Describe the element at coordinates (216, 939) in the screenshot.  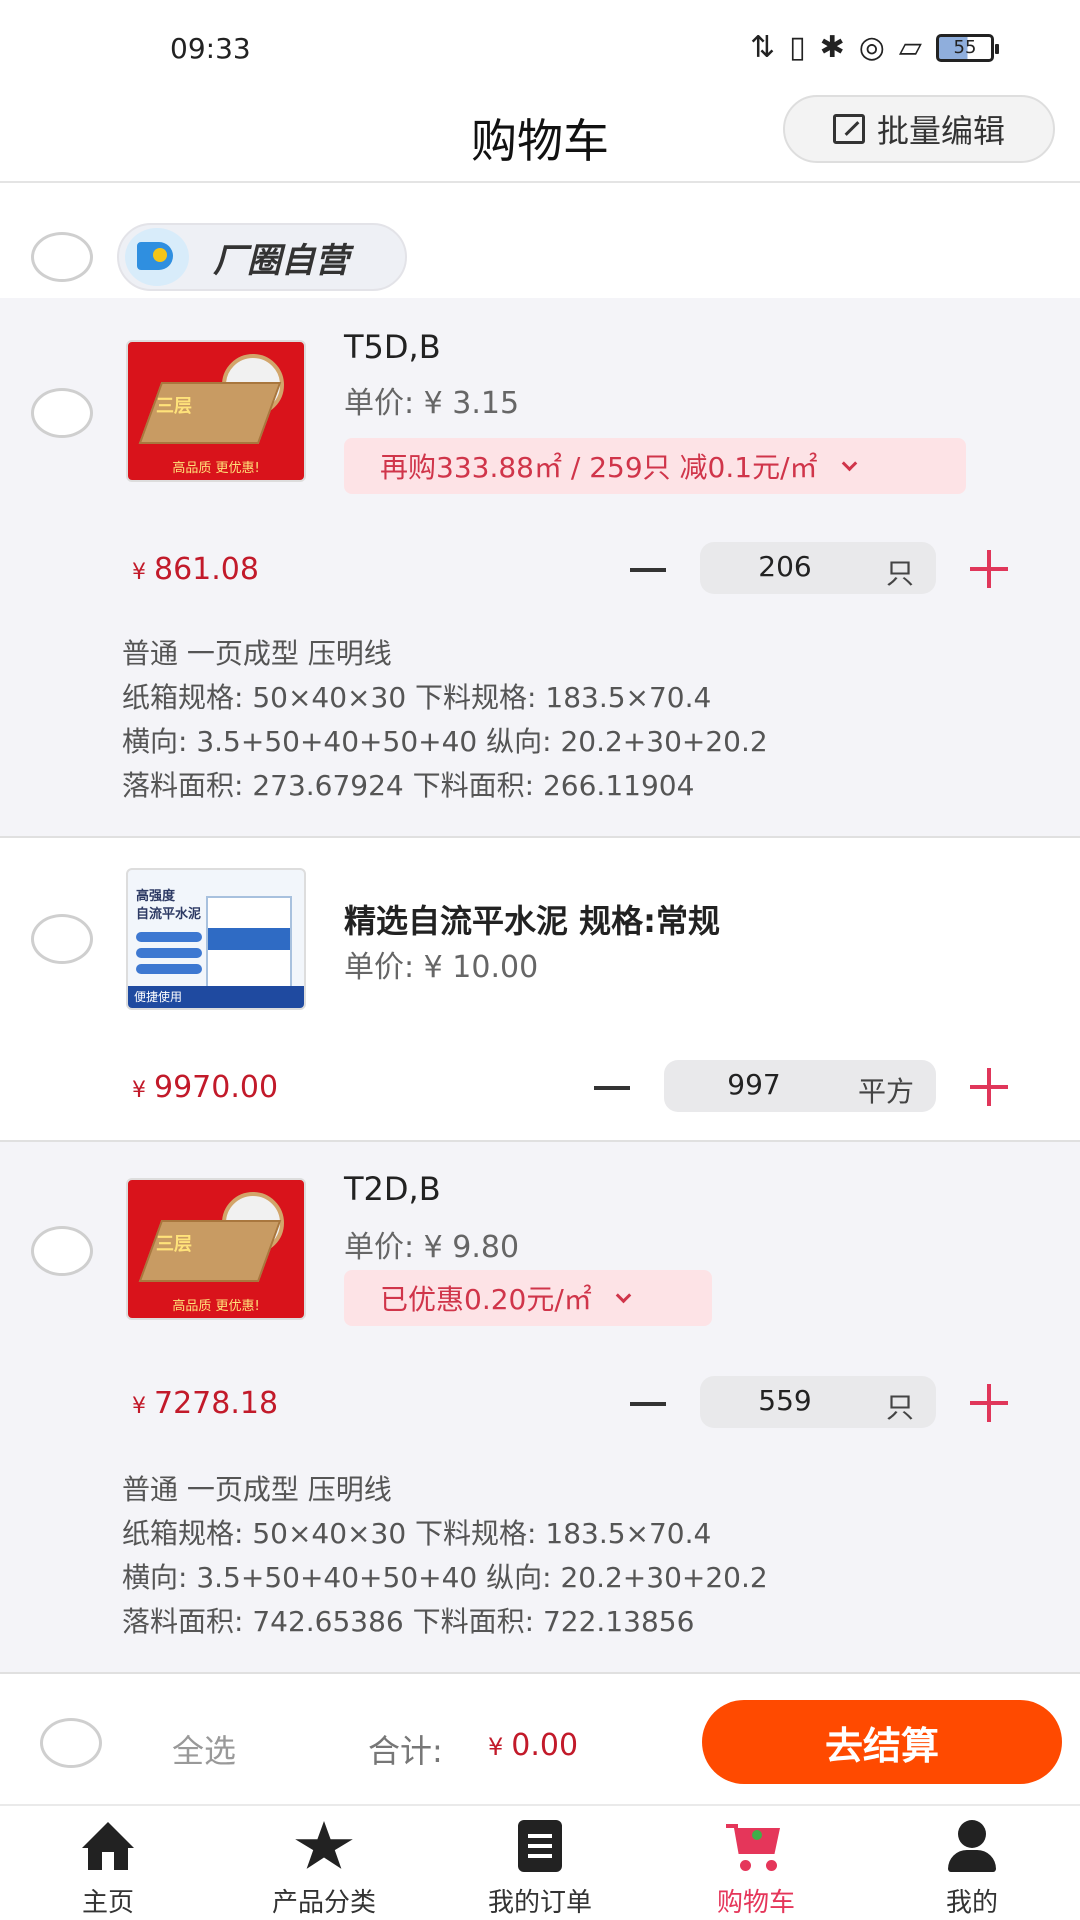
I see `product-thumbnail: 高强度 自流平水泥 便捷使用` at that location.